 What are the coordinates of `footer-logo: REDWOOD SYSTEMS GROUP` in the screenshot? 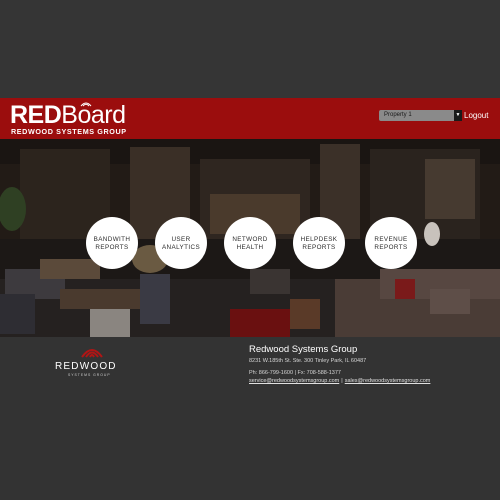 It's located at (95, 362).